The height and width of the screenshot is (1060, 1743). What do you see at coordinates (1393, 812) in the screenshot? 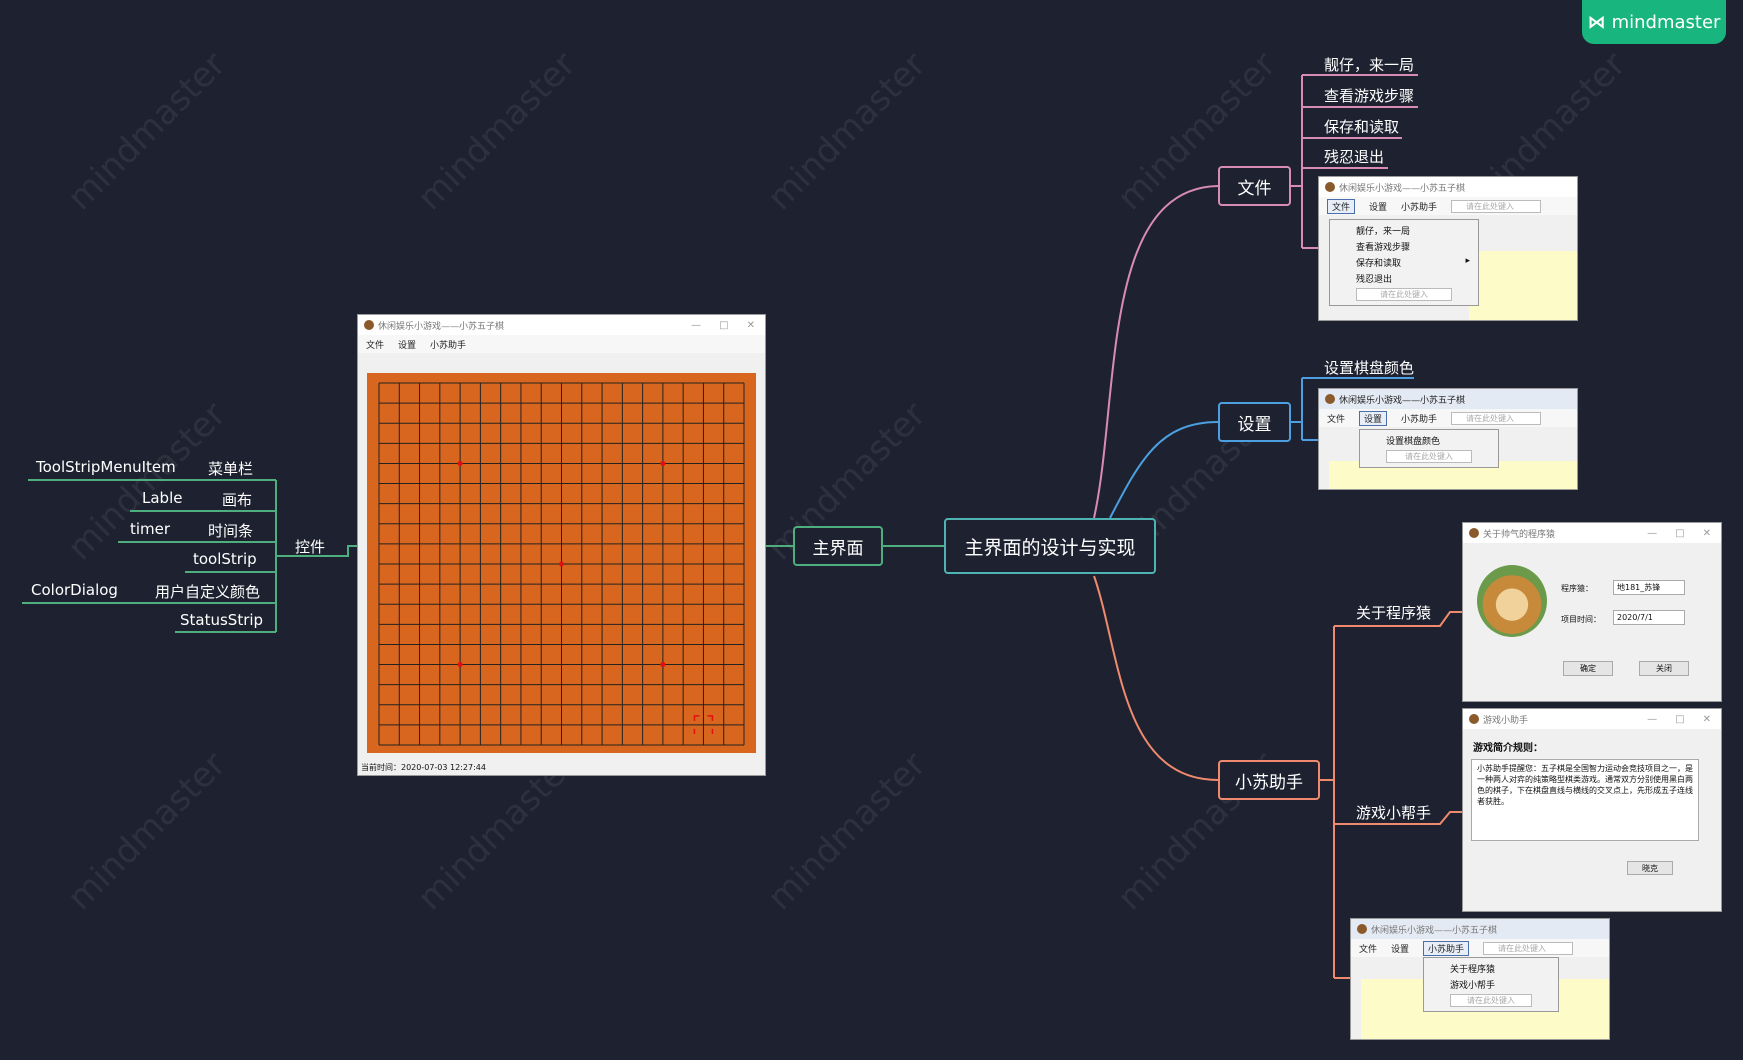
I see `helper-item: 游戏小帮手` at bounding box center [1393, 812].